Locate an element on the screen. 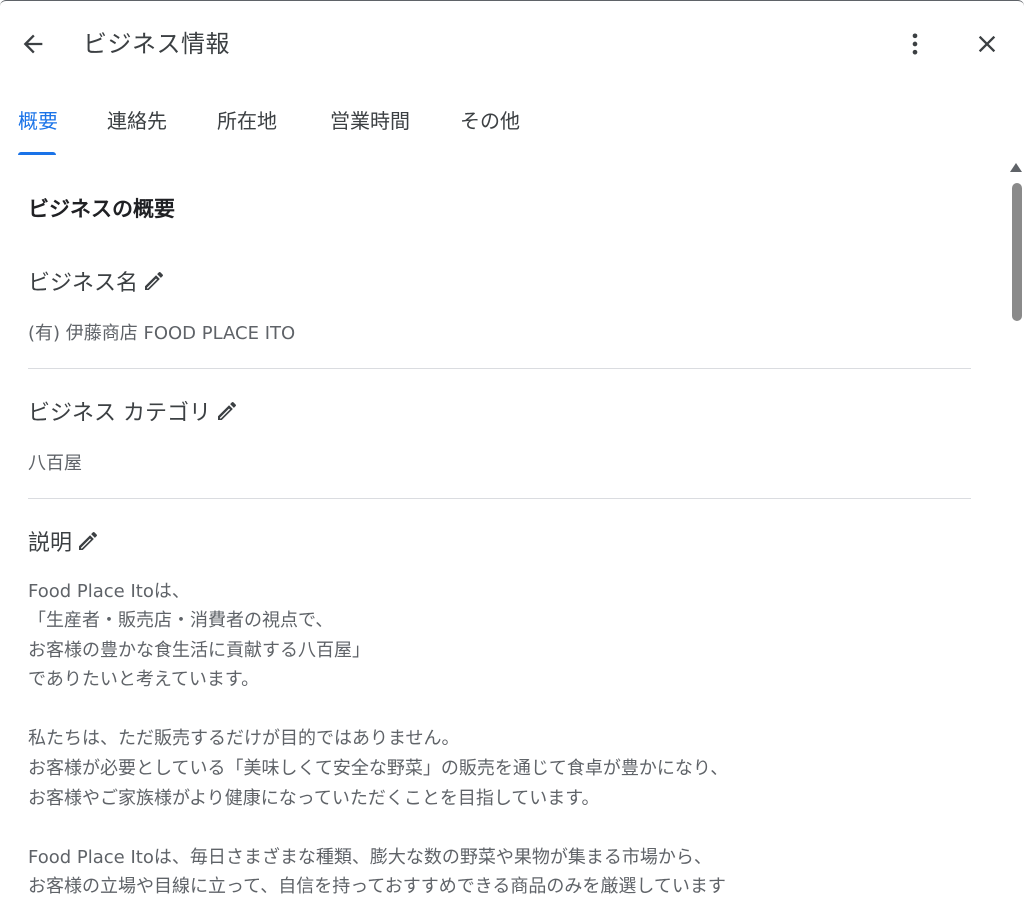  business-name-label: ビジネス名 is located at coordinates (83, 283).